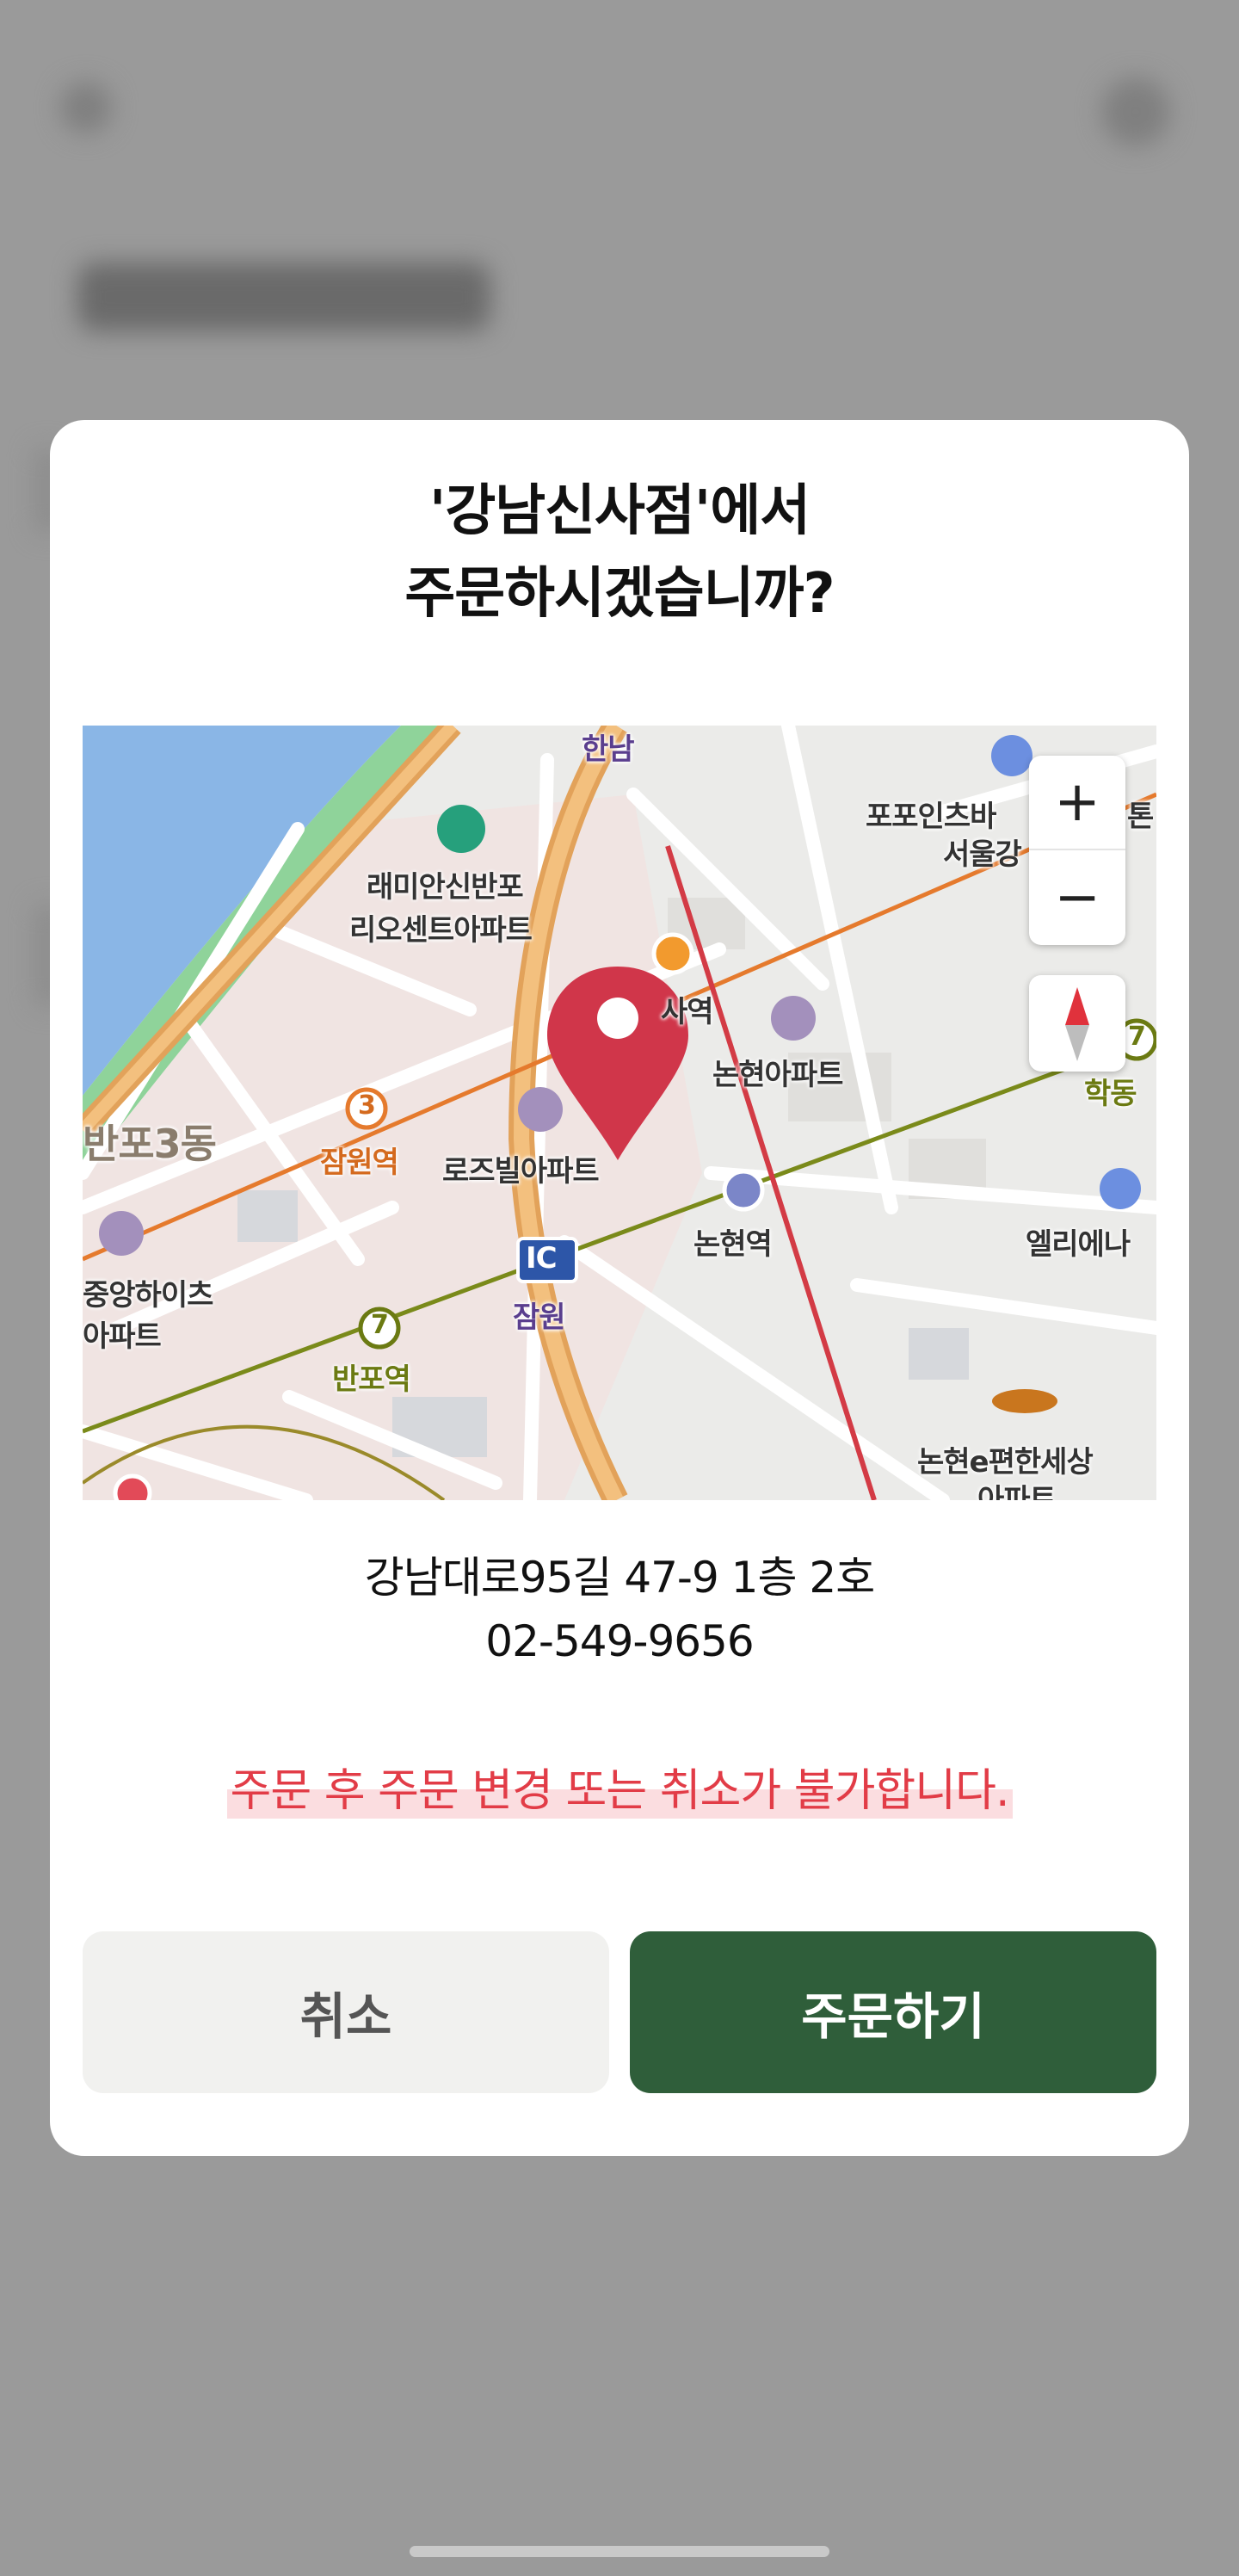 Image resolution: width=1239 pixels, height=2576 pixels. What do you see at coordinates (1135, 111) in the screenshot?
I see `profile-icon` at bounding box center [1135, 111].